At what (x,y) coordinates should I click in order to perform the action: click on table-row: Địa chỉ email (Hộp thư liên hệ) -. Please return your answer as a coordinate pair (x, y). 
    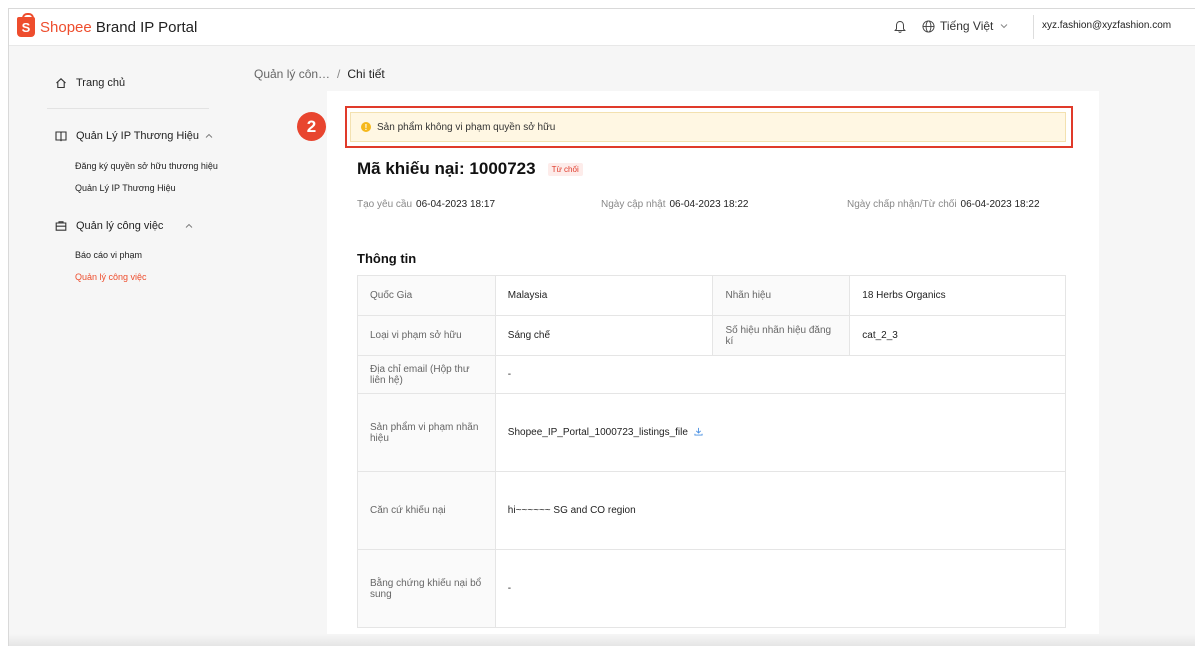
    Looking at the image, I should click on (712, 374).